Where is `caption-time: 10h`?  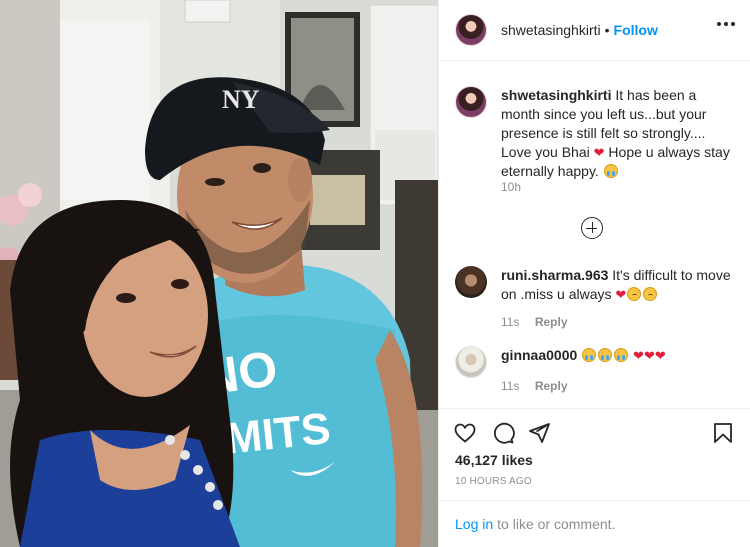
caption-time: 10h is located at coordinates (511, 187).